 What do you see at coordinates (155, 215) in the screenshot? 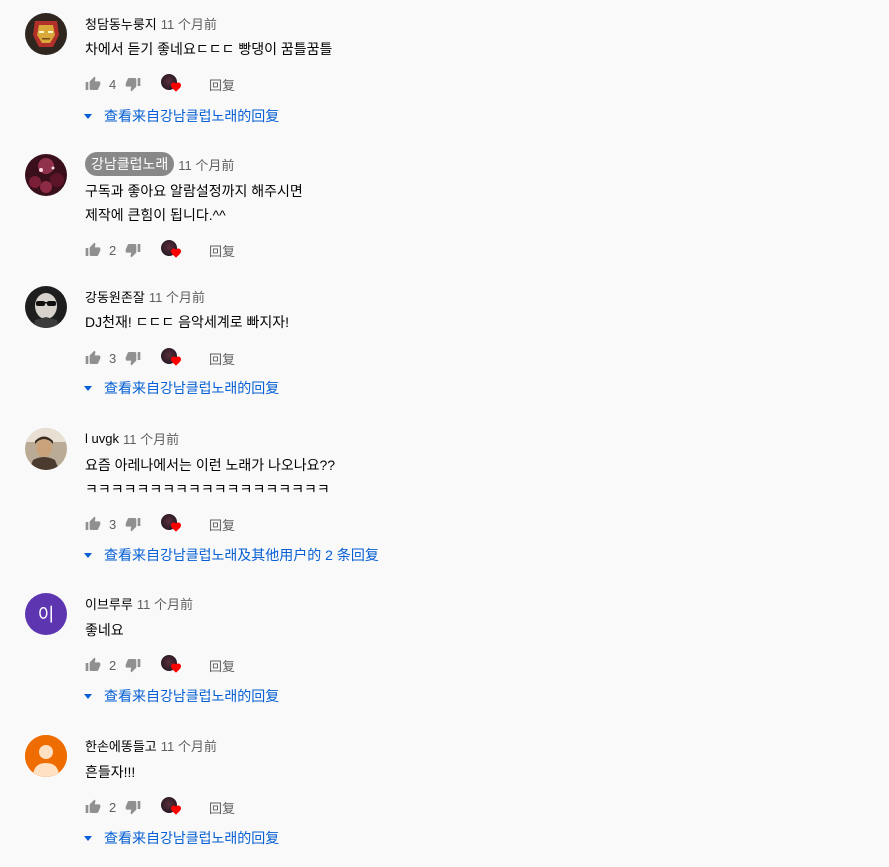
I see `comment-line: 제작에 큰힘이 됩니다.^^` at bounding box center [155, 215].